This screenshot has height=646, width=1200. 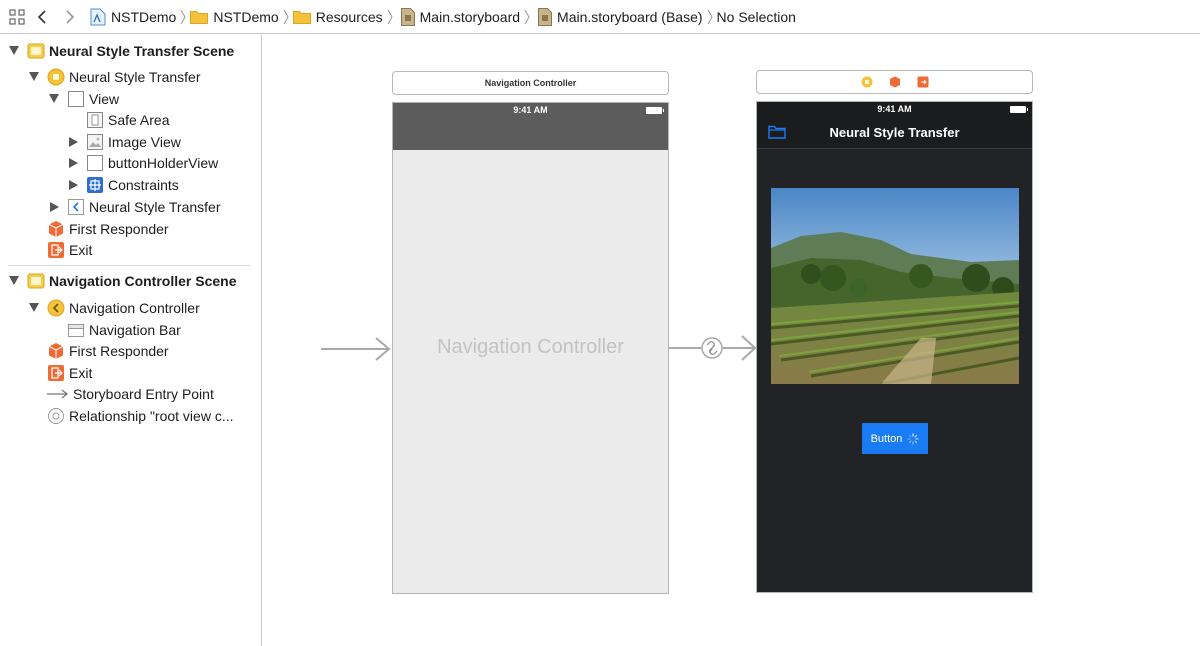 What do you see at coordinates (43, 17) in the screenshot?
I see `back-chevron-icon` at bounding box center [43, 17].